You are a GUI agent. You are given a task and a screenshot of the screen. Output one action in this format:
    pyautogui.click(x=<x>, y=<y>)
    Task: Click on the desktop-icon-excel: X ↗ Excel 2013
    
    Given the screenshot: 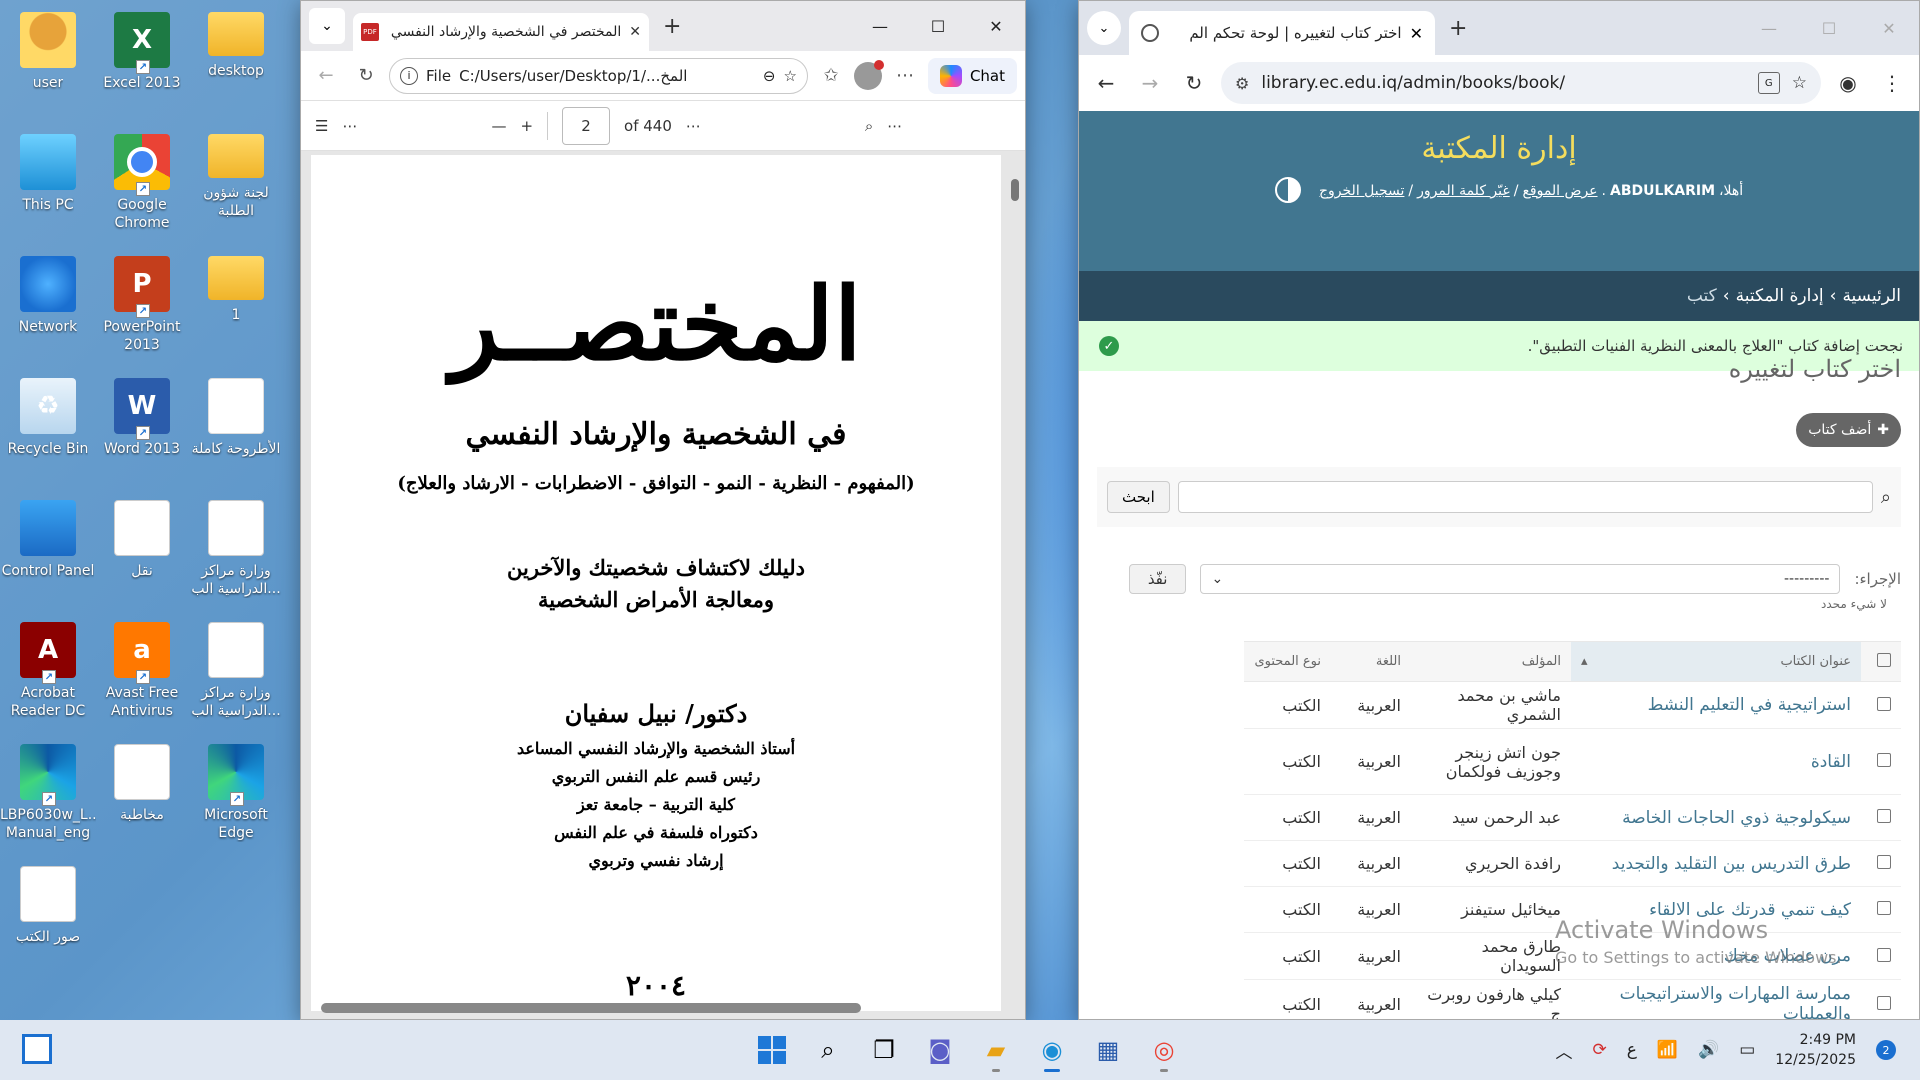 What is the action you would take?
    pyautogui.click(x=142, y=63)
    